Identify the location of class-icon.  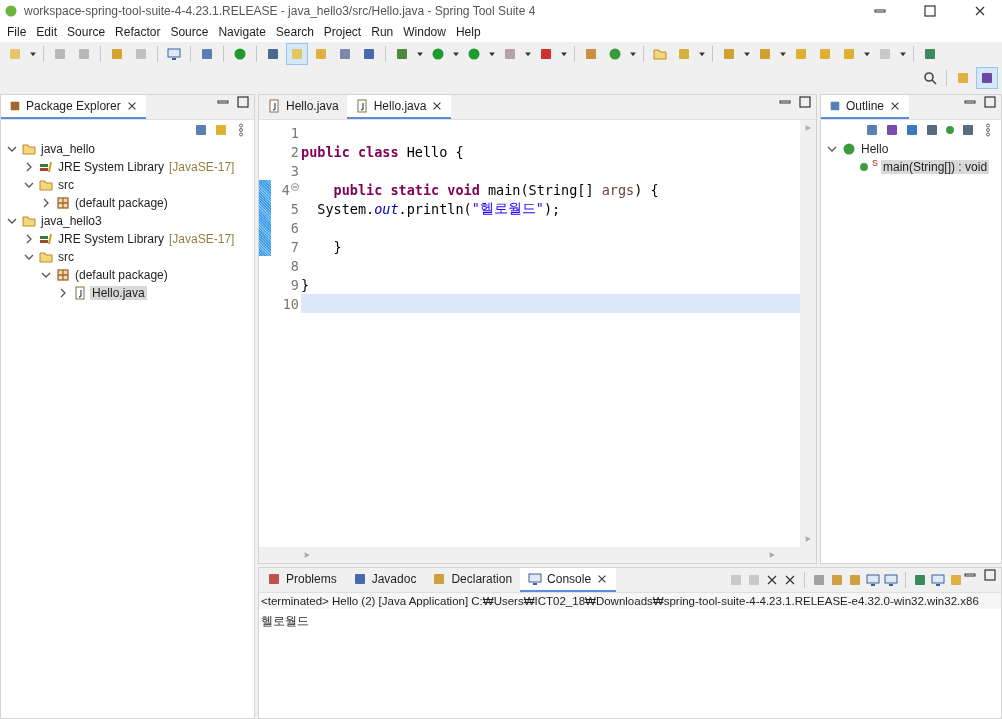
(849, 149).